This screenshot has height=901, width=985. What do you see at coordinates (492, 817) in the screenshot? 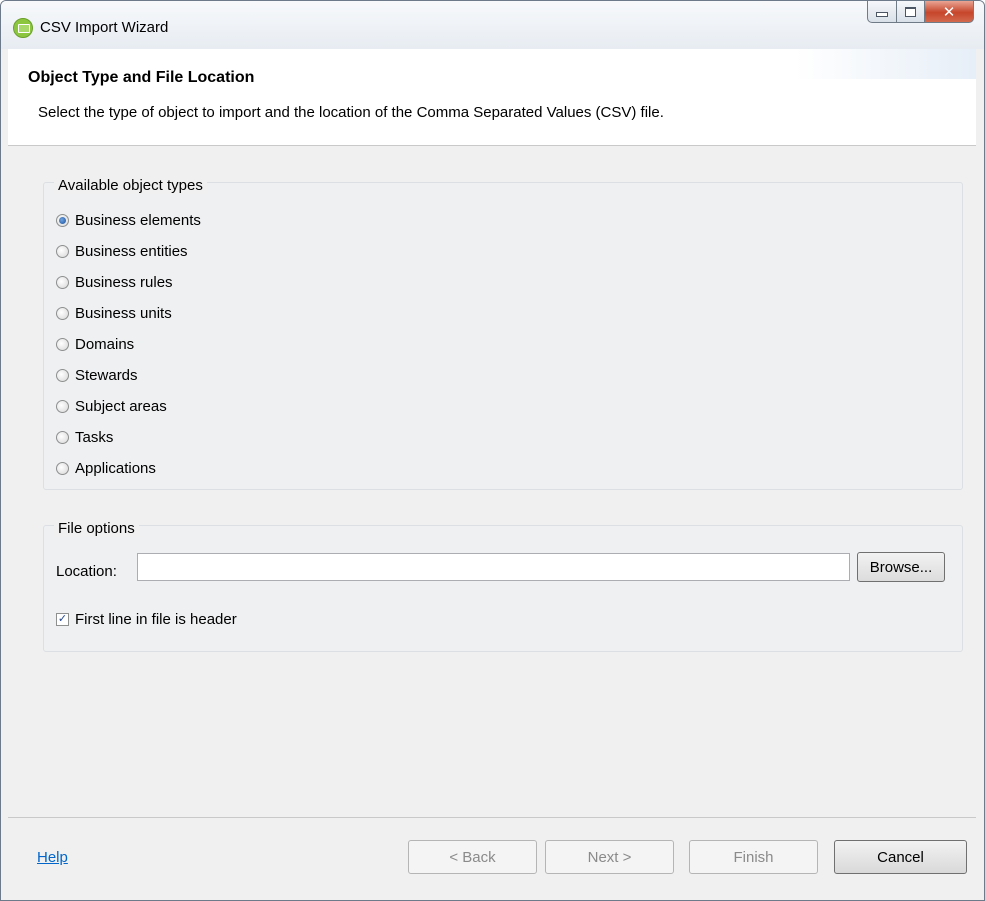
I see `footer-divider` at bounding box center [492, 817].